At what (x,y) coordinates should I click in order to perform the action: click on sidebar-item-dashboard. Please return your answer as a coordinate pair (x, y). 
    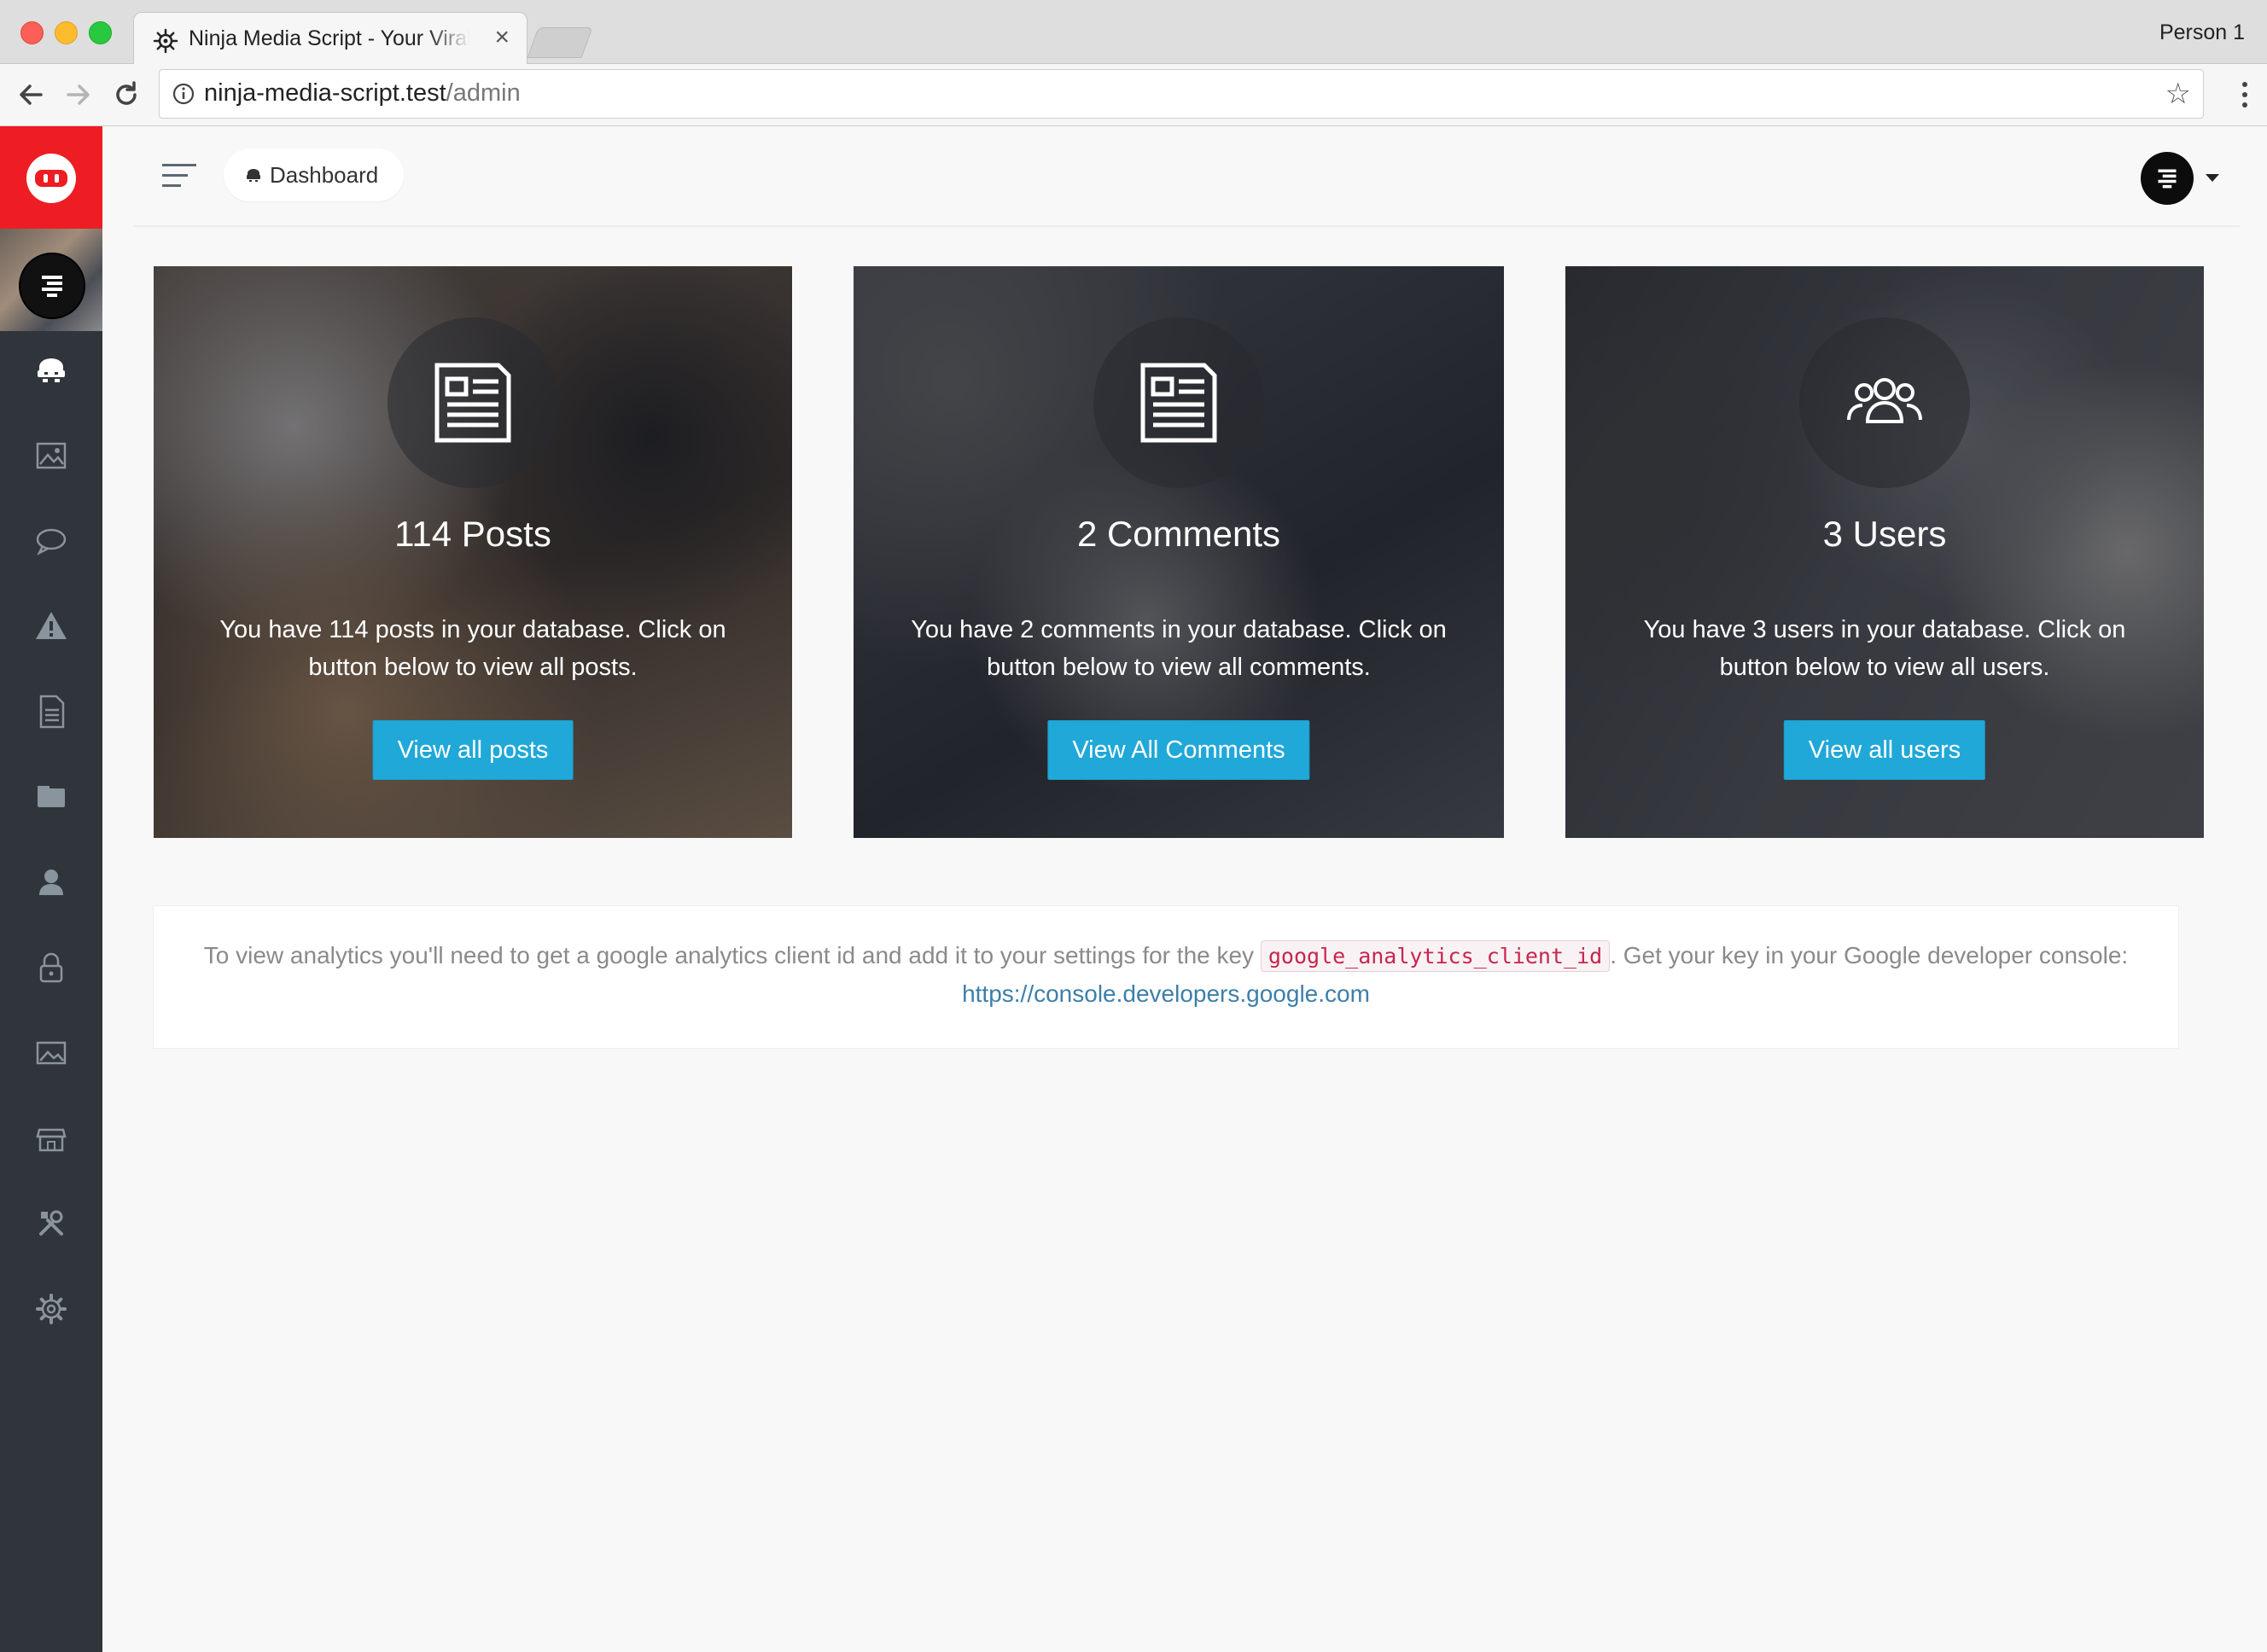
    Looking at the image, I should click on (51, 370).